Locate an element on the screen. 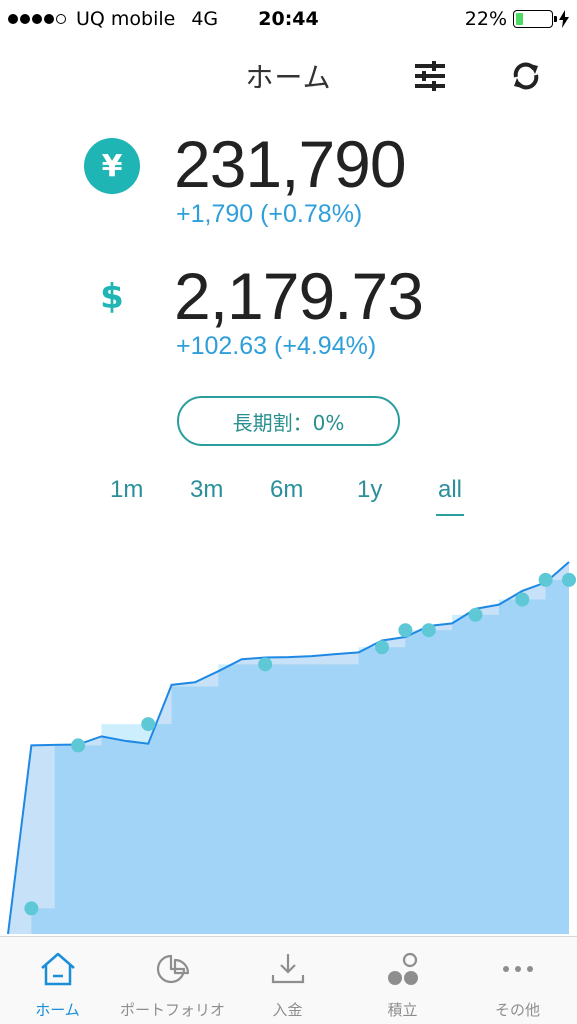  usd-amount: 2,179.73 is located at coordinates (299, 296).